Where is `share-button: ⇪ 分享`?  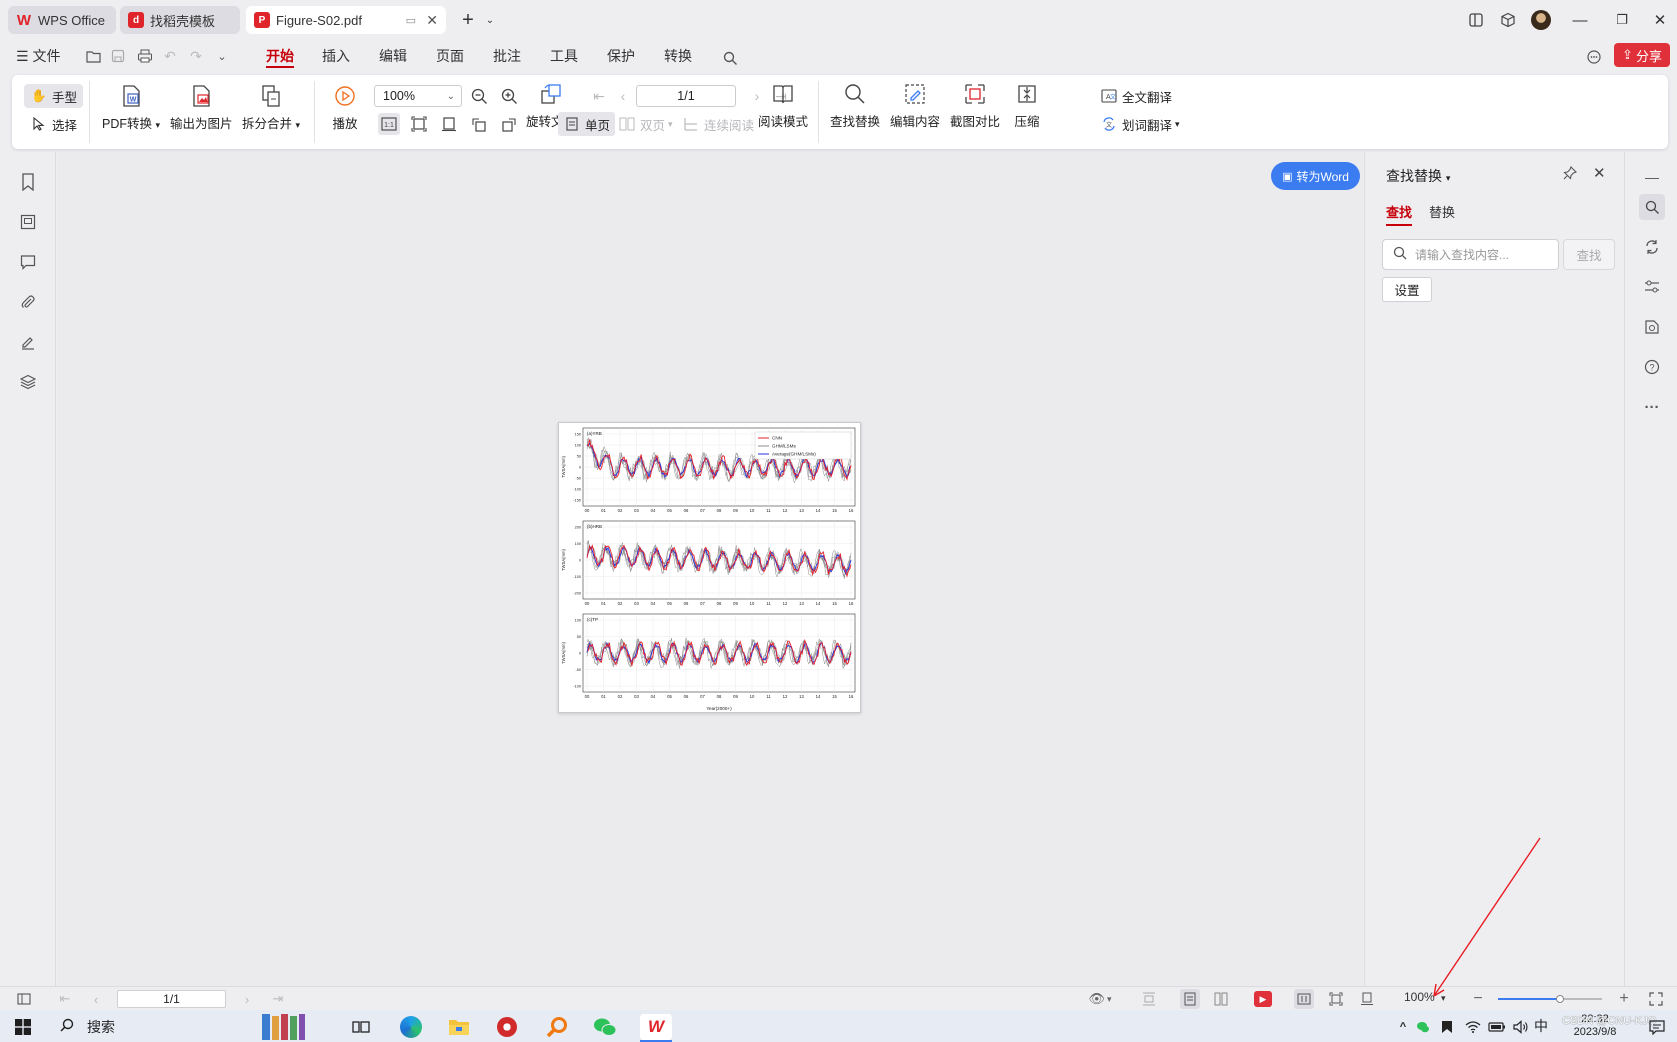
share-button: ⇪ 分享 is located at coordinates (1642, 55).